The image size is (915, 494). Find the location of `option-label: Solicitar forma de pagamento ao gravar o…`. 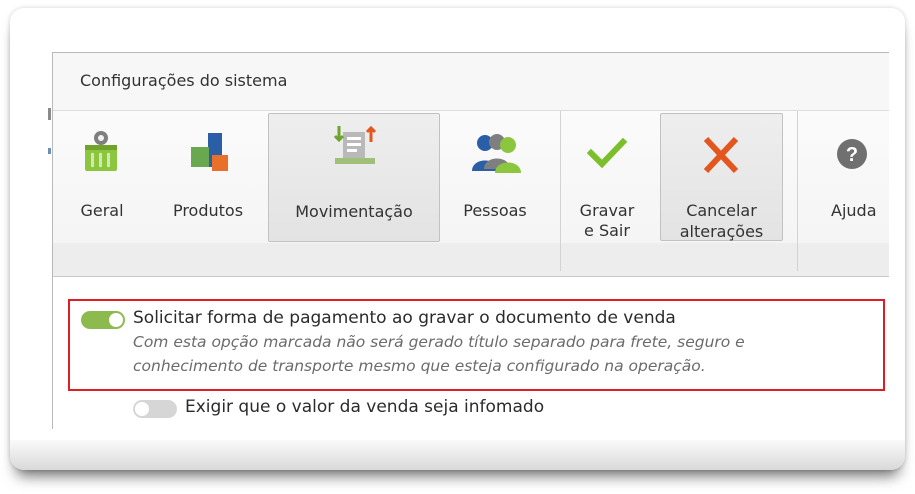

option-label: Solicitar forma de pagamento ao gravar o… is located at coordinates (404, 318).